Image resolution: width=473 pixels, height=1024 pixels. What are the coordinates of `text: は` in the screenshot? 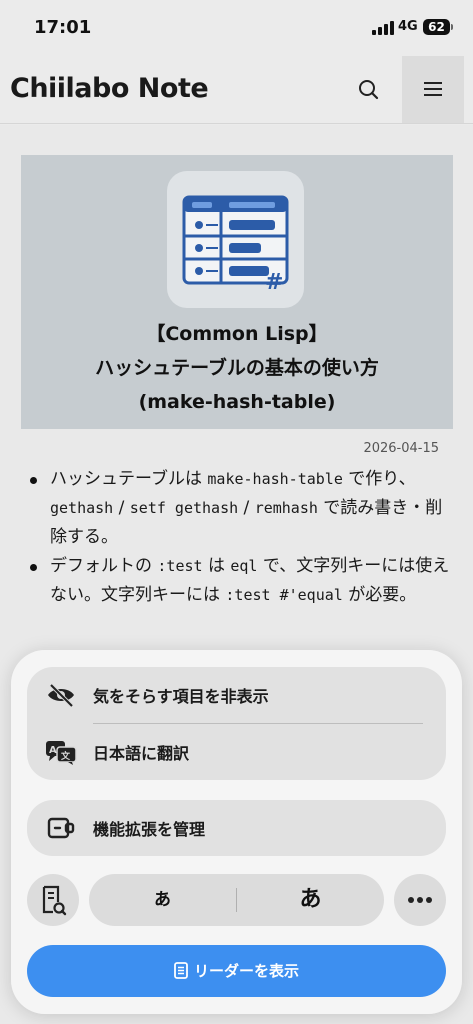 It's located at (216, 566).